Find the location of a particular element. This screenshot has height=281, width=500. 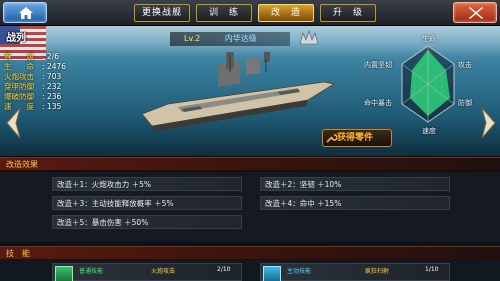

stat-row: 火炮攻击: 703 is located at coordinates (33, 76).